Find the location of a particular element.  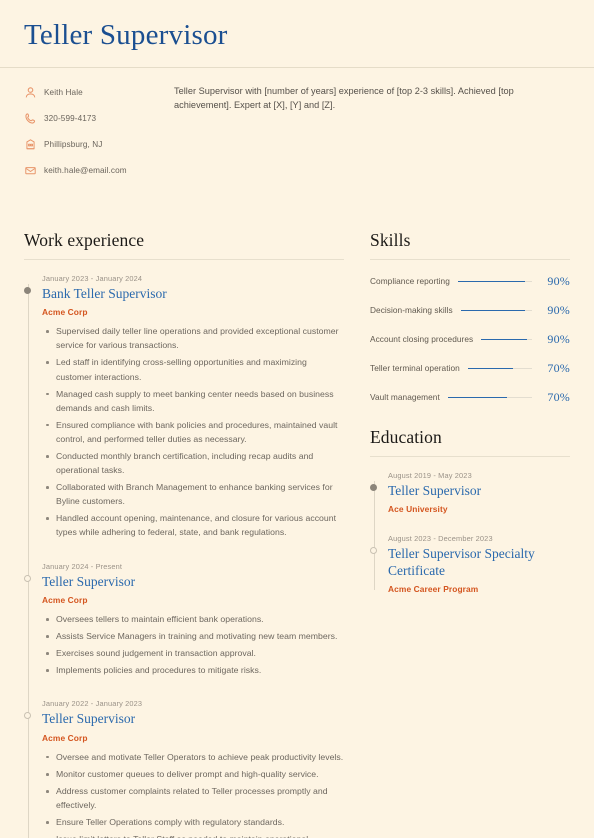

education-entry-org: Ace University is located at coordinates (418, 509).